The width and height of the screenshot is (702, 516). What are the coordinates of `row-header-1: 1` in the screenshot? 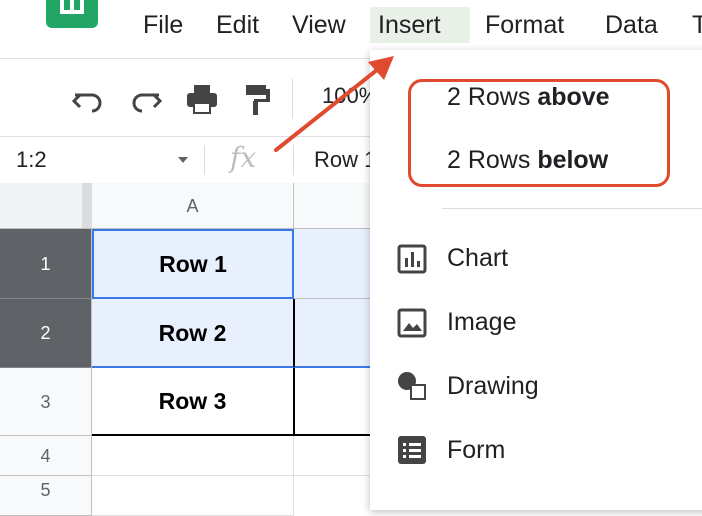 It's located at (46, 264).